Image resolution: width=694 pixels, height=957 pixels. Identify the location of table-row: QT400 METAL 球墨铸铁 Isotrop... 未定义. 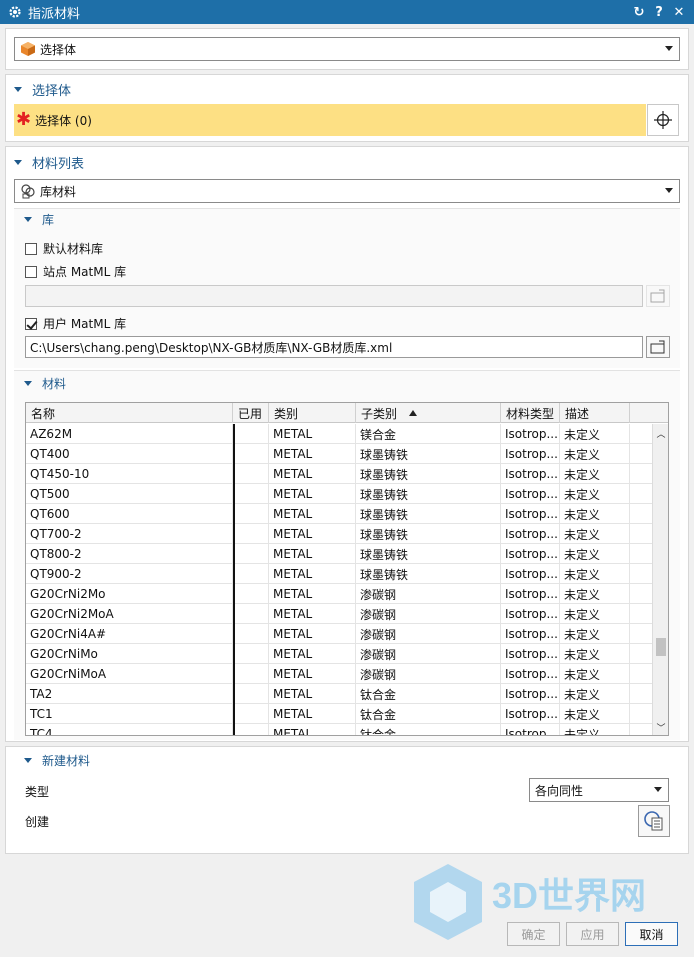
(339, 454).